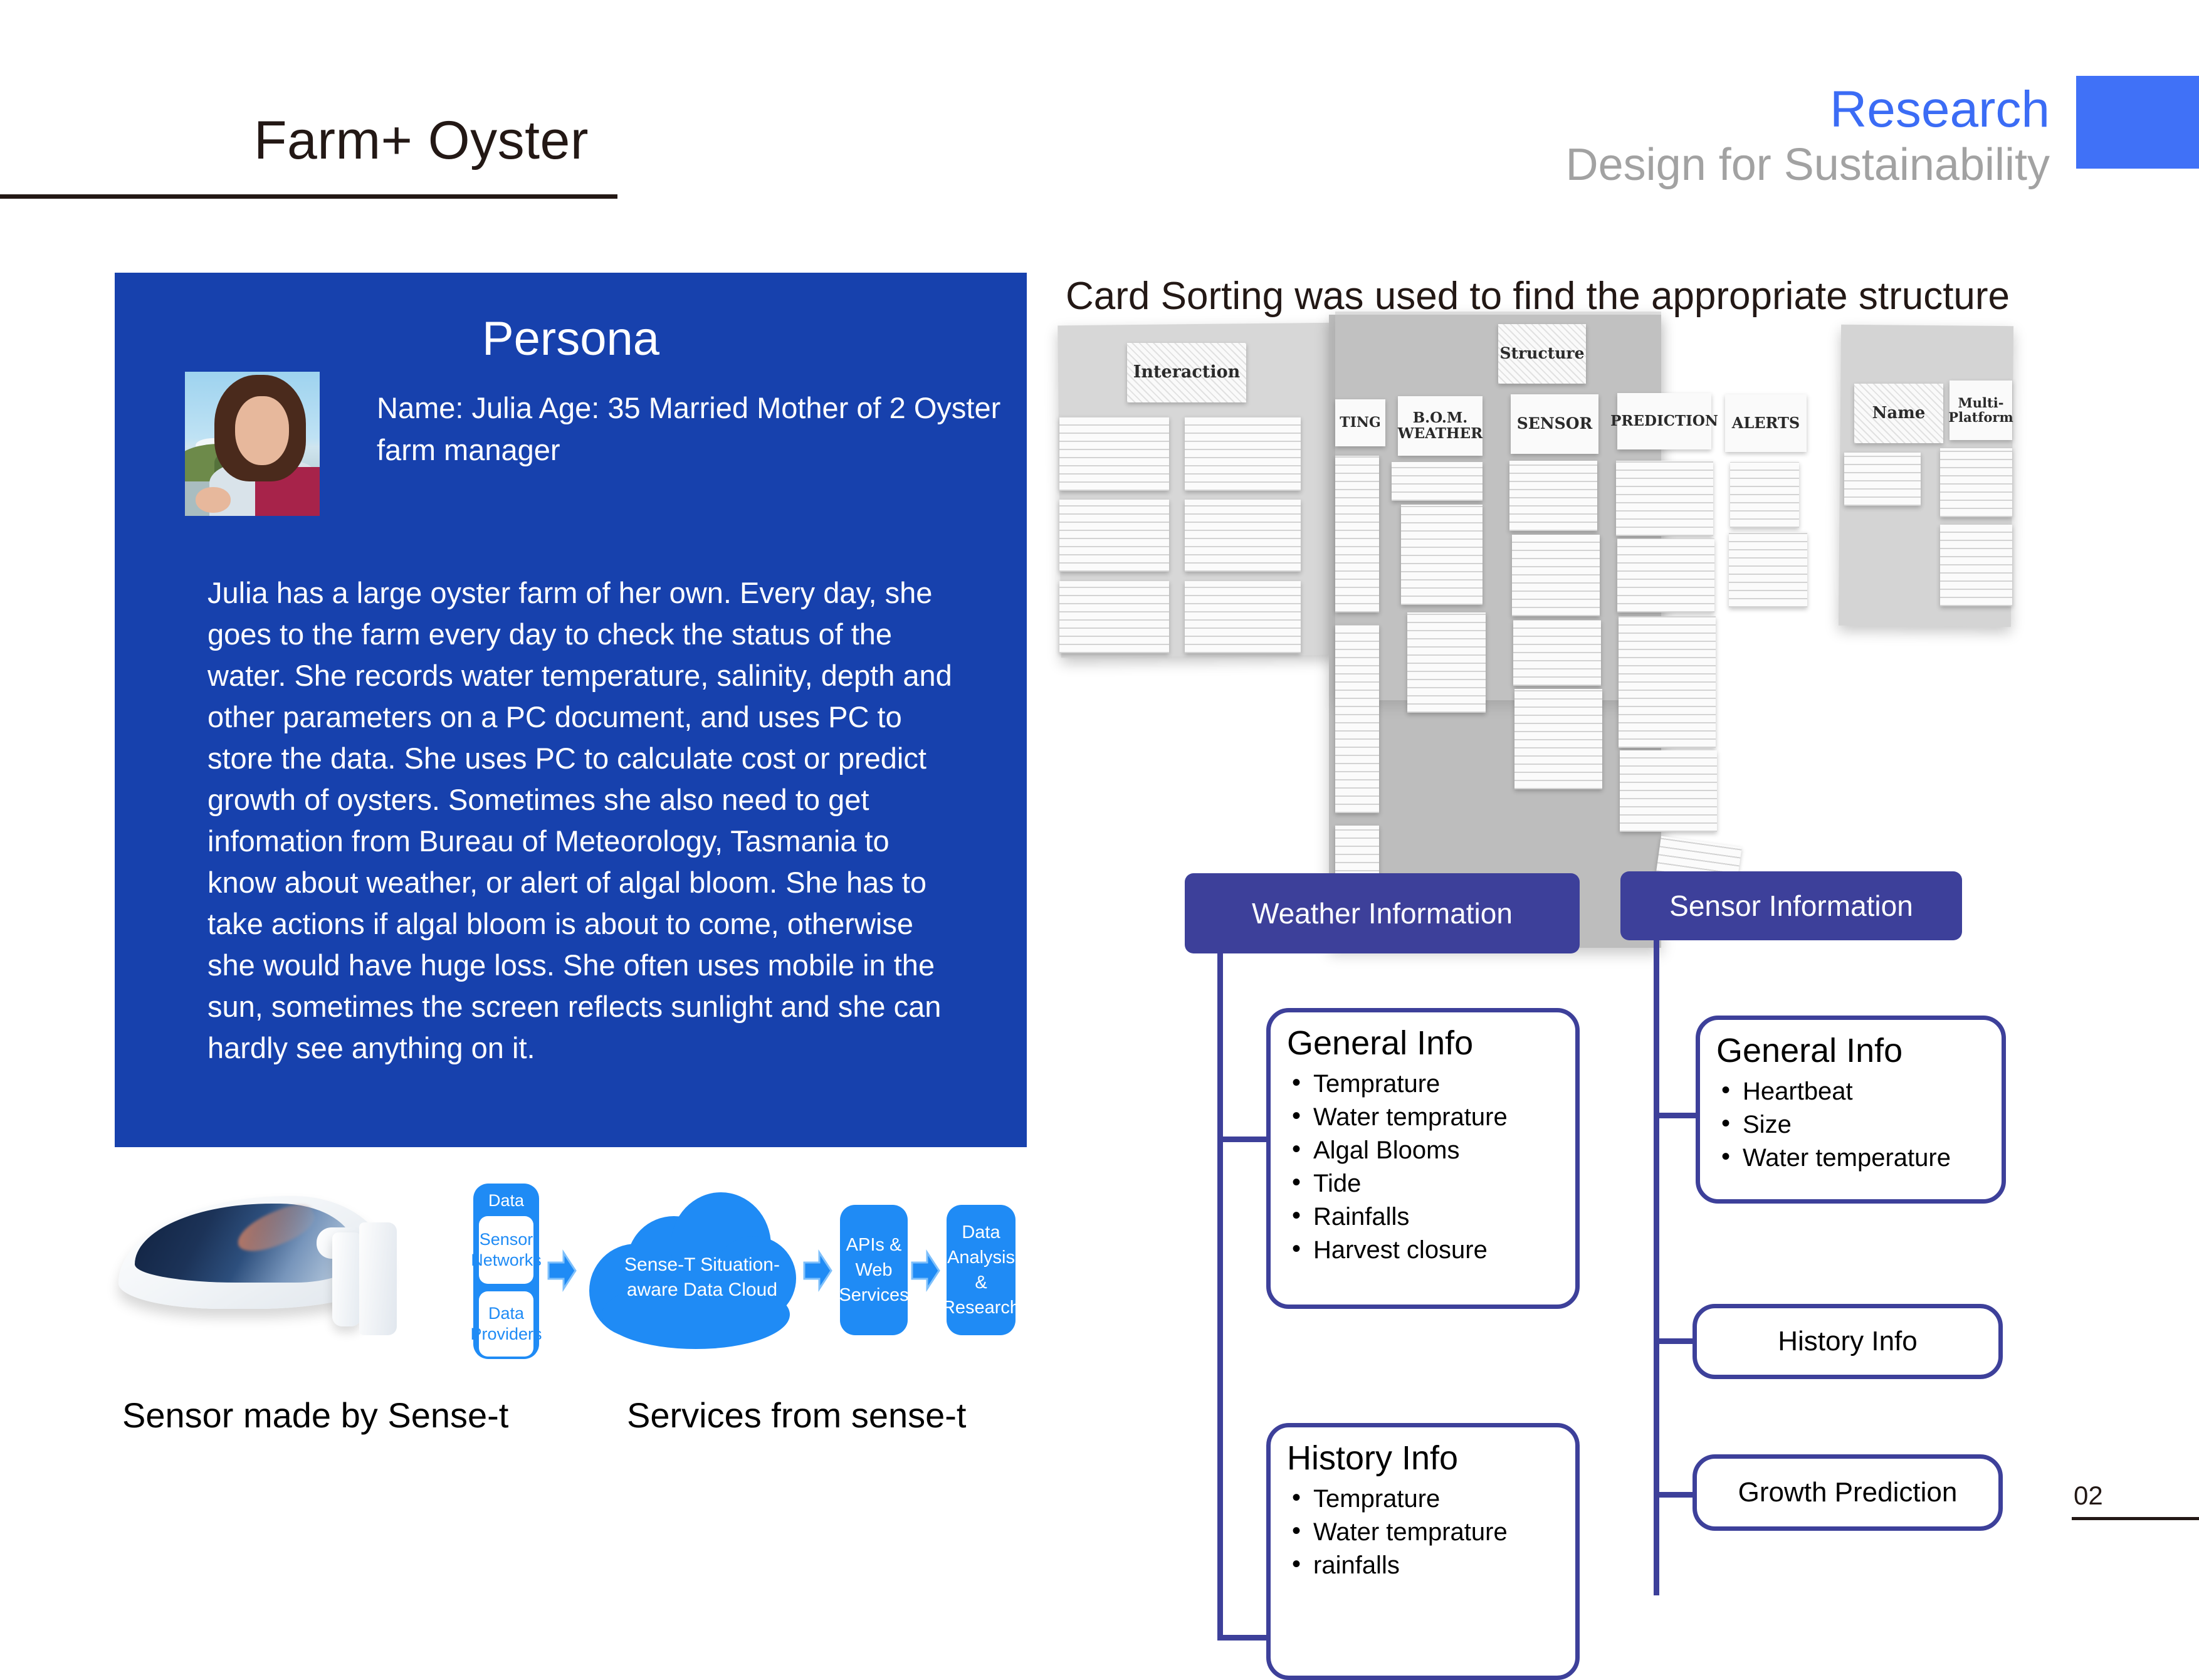  I want to click on persona-heading: Persona, so click(570, 339).